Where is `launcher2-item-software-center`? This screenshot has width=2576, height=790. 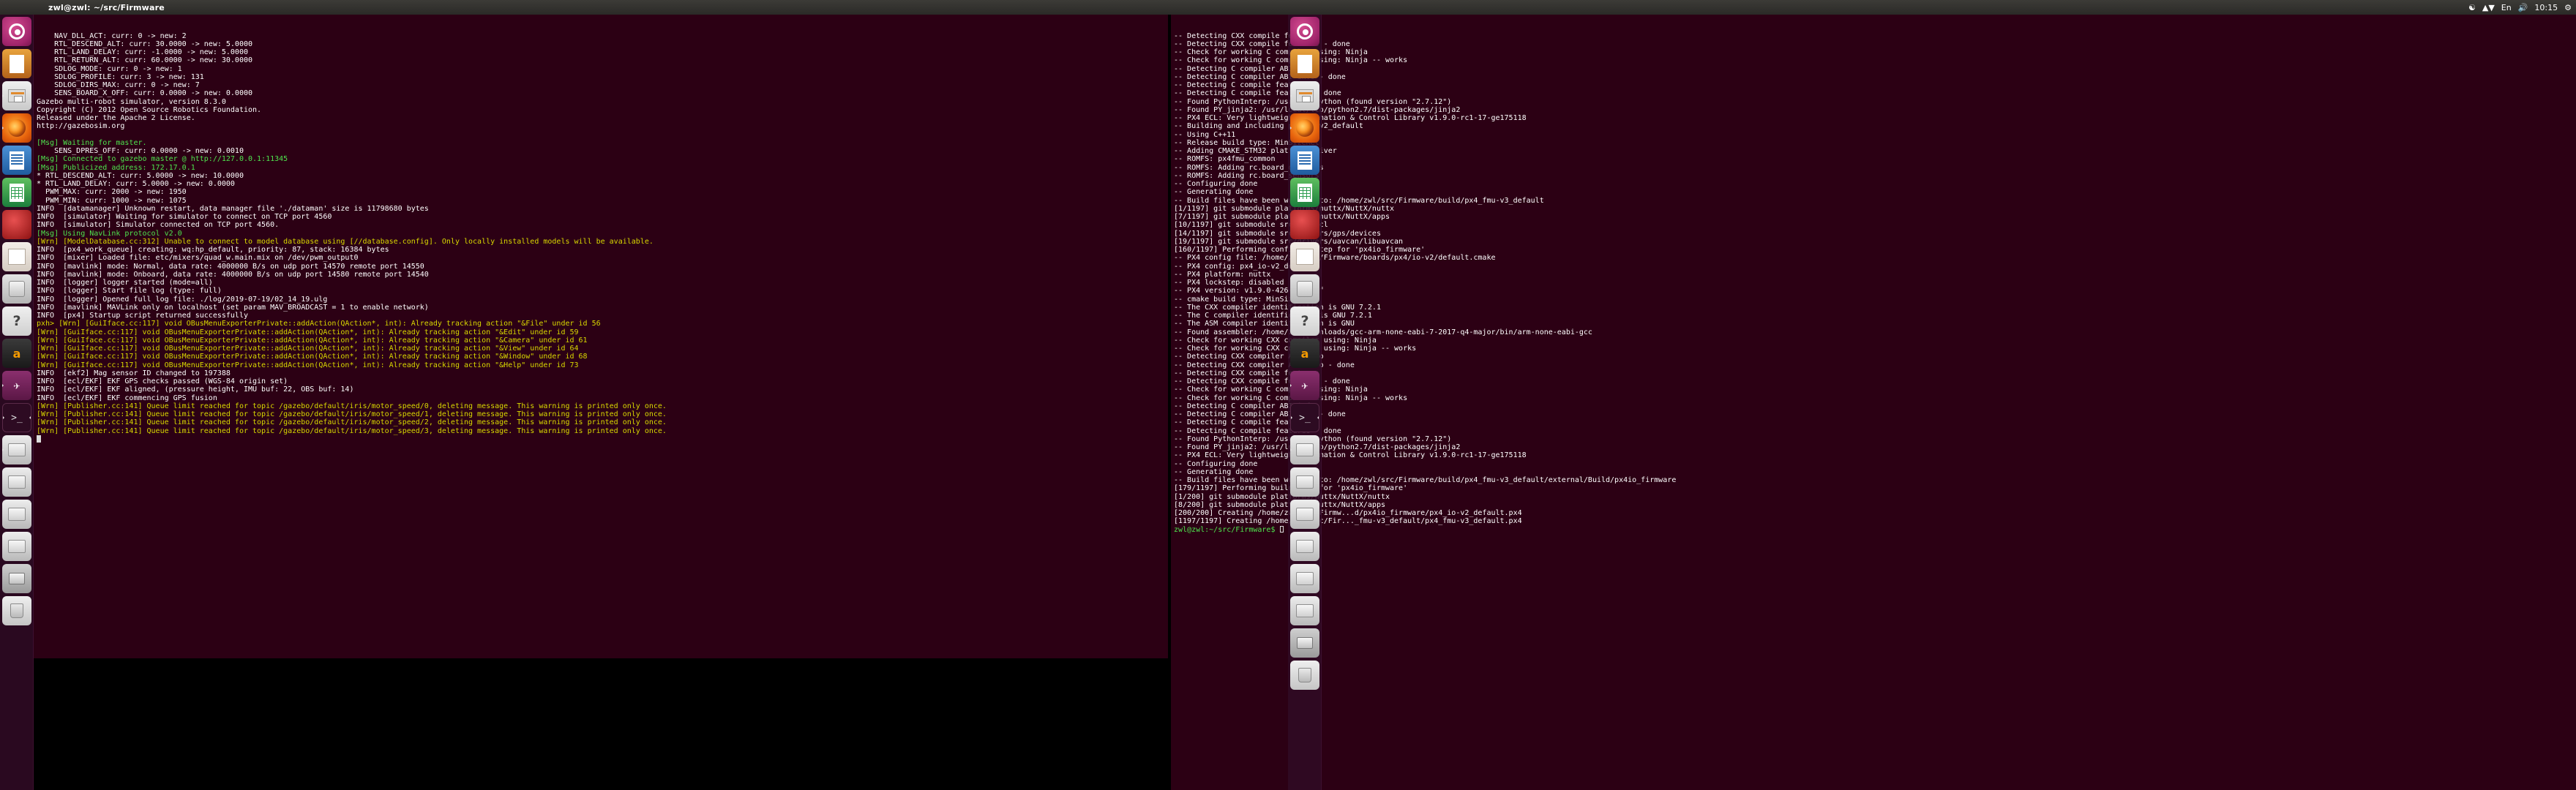 launcher2-item-software-center is located at coordinates (1304, 256).